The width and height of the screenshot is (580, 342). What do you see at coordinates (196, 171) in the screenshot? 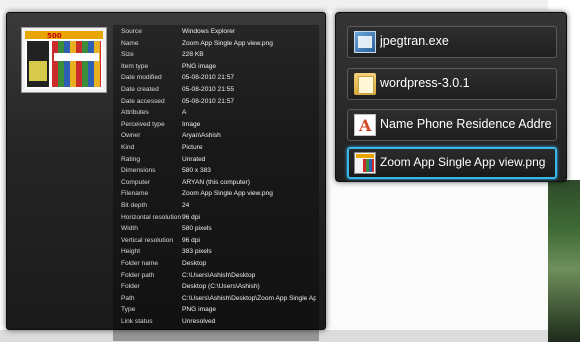
I see `property-value: 580 x 383` at bounding box center [196, 171].